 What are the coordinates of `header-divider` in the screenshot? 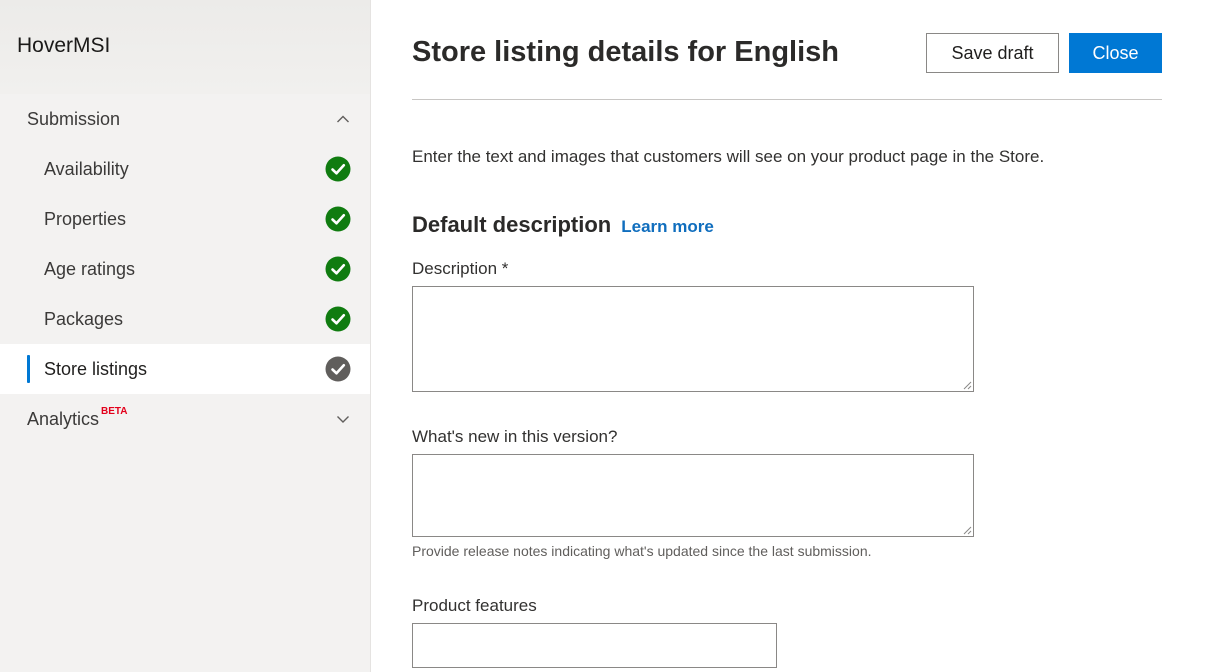 It's located at (787, 99).